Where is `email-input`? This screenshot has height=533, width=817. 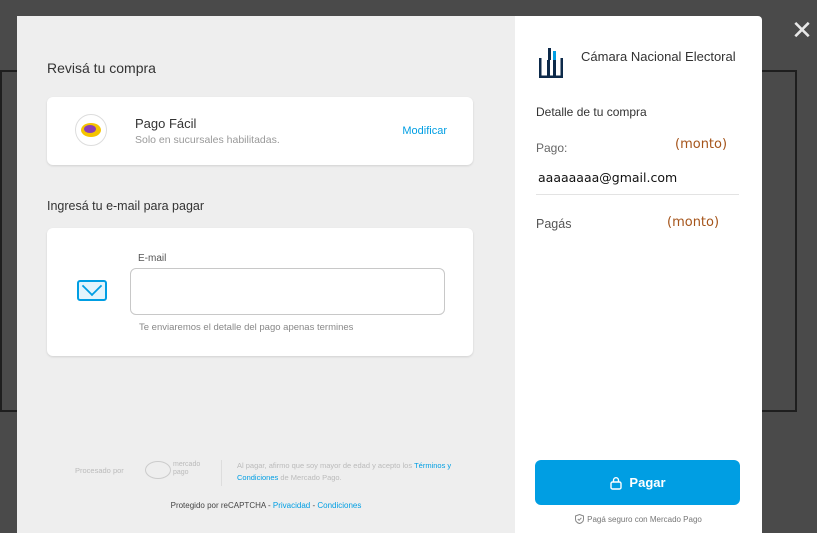 email-input is located at coordinates (287, 291).